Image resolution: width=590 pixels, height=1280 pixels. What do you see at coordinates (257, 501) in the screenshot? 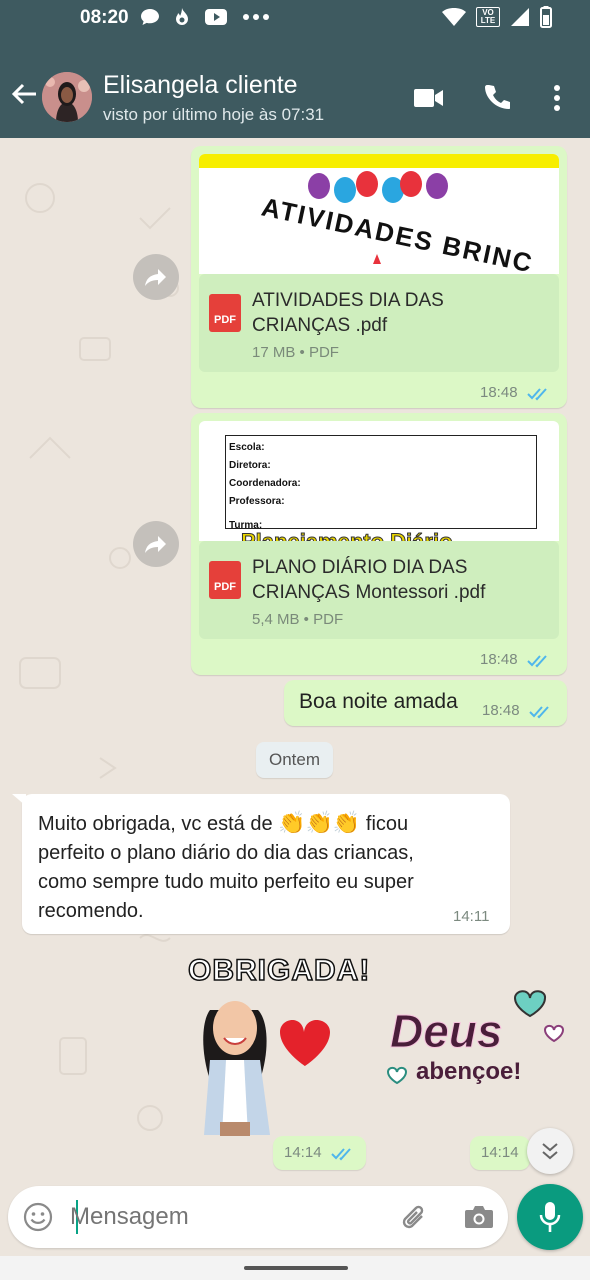
I see `form-field-professora: Professora:` at bounding box center [257, 501].